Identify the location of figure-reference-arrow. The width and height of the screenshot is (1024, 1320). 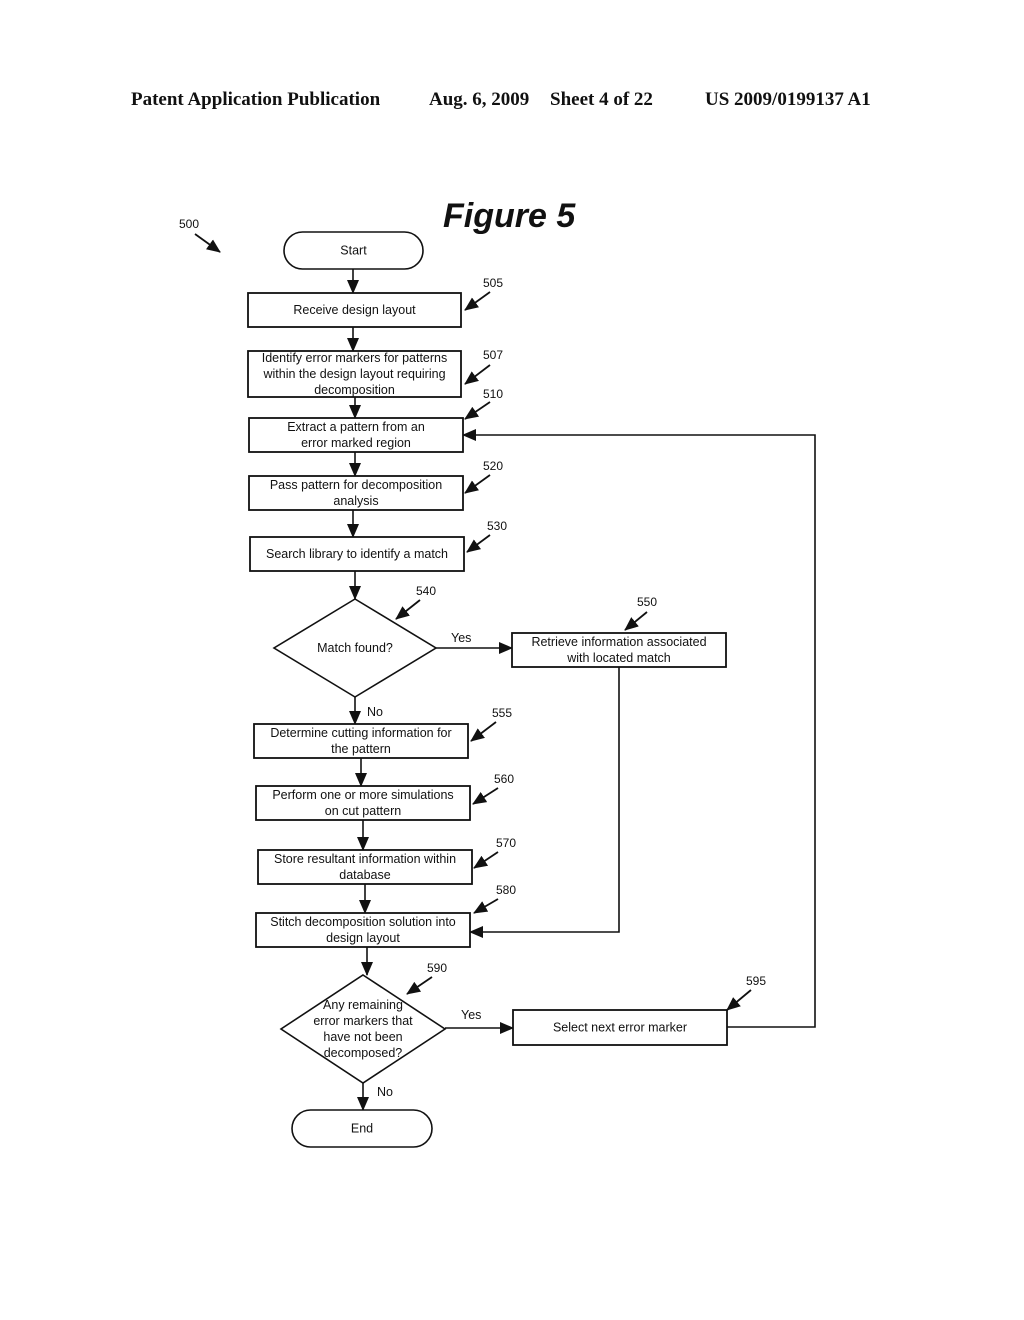
(207, 243).